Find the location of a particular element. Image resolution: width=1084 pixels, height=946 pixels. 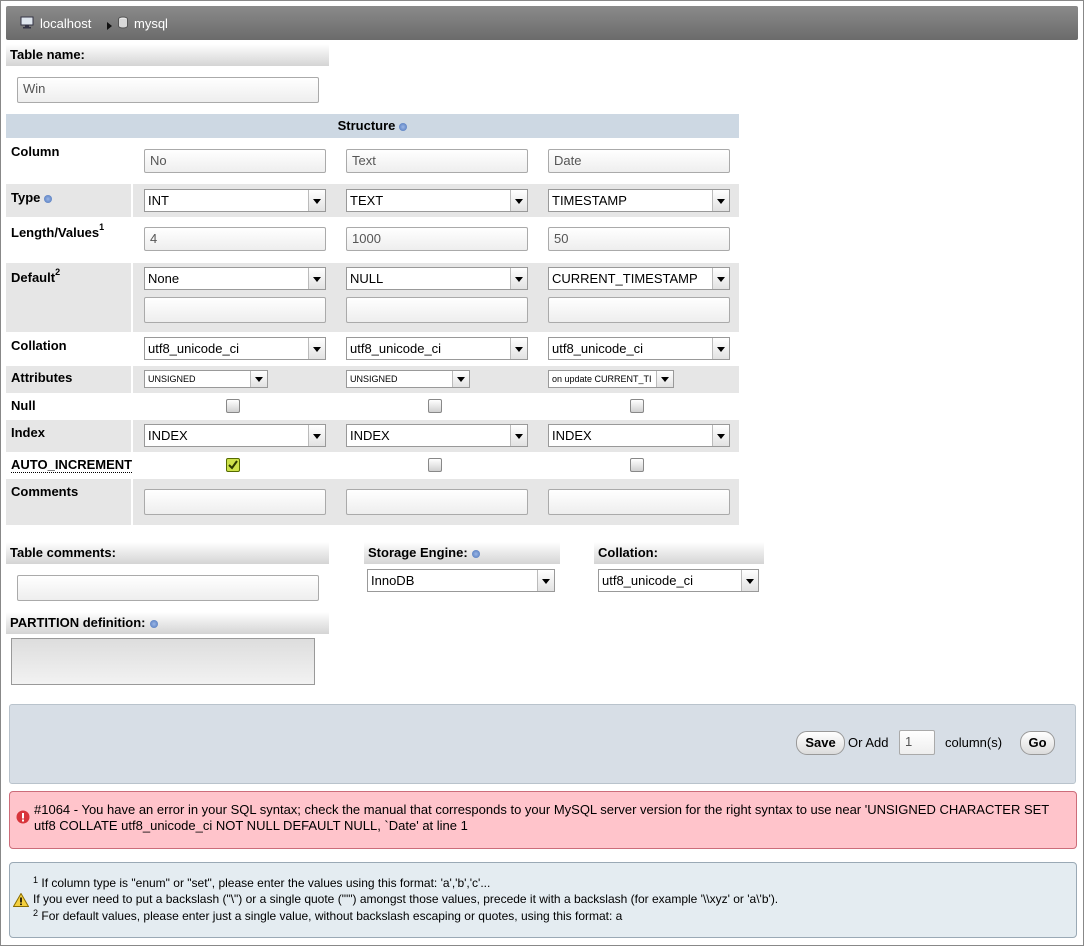

row-label-column: Column is located at coordinates (35, 151).